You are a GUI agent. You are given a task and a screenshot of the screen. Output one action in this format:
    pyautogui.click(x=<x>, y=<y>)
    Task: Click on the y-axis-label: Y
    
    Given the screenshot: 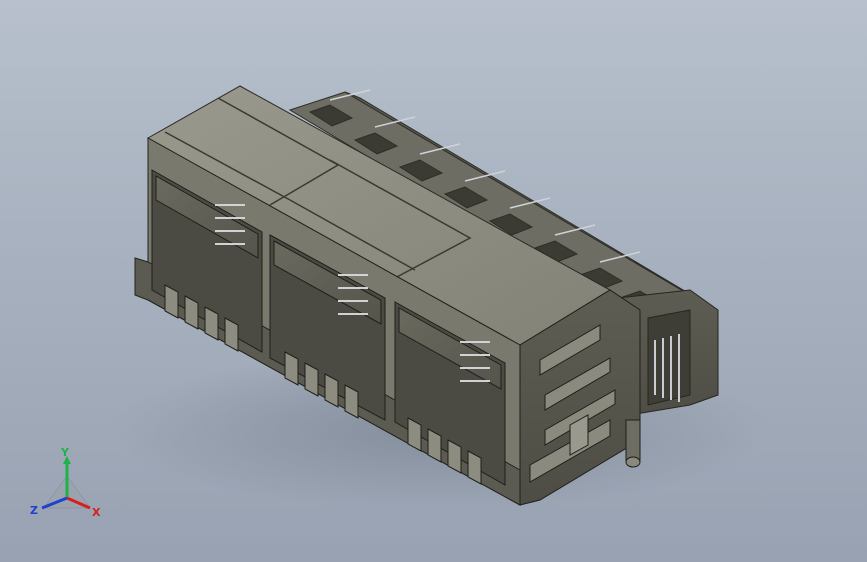 What is the action you would take?
    pyautogui.click(x=65, y=452)
    